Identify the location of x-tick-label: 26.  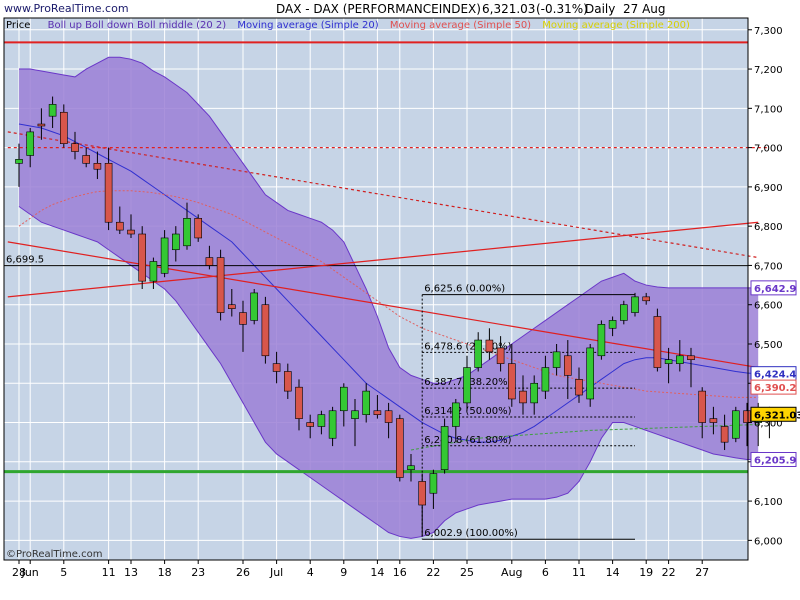
(243, 572).